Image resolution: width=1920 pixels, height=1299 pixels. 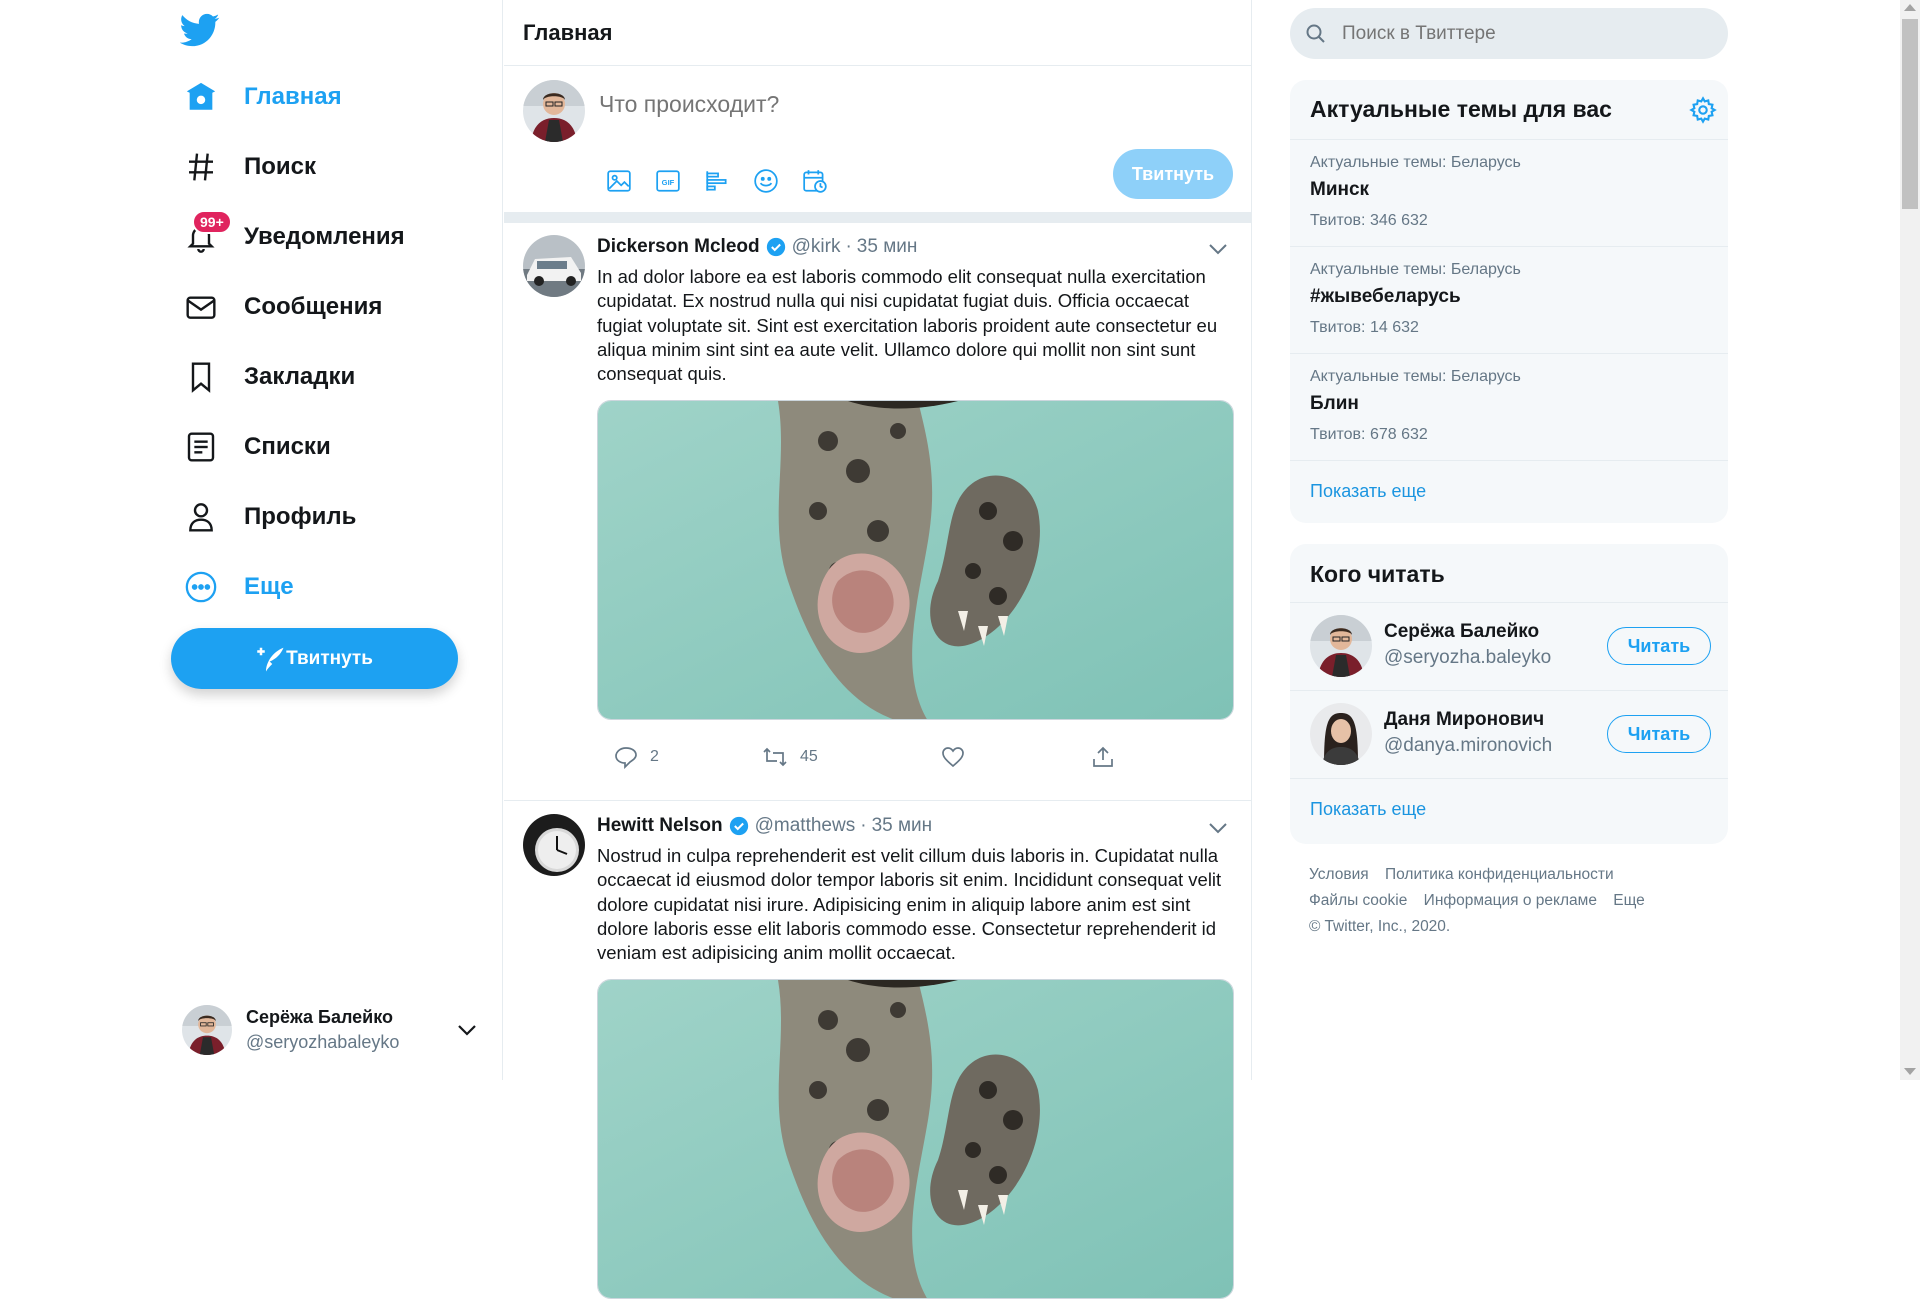 What do you see at coordinates (1368, 491) in the screenshot?
I see `trends-show-more-link: Показать еще` at bounding box center [1368, 491].